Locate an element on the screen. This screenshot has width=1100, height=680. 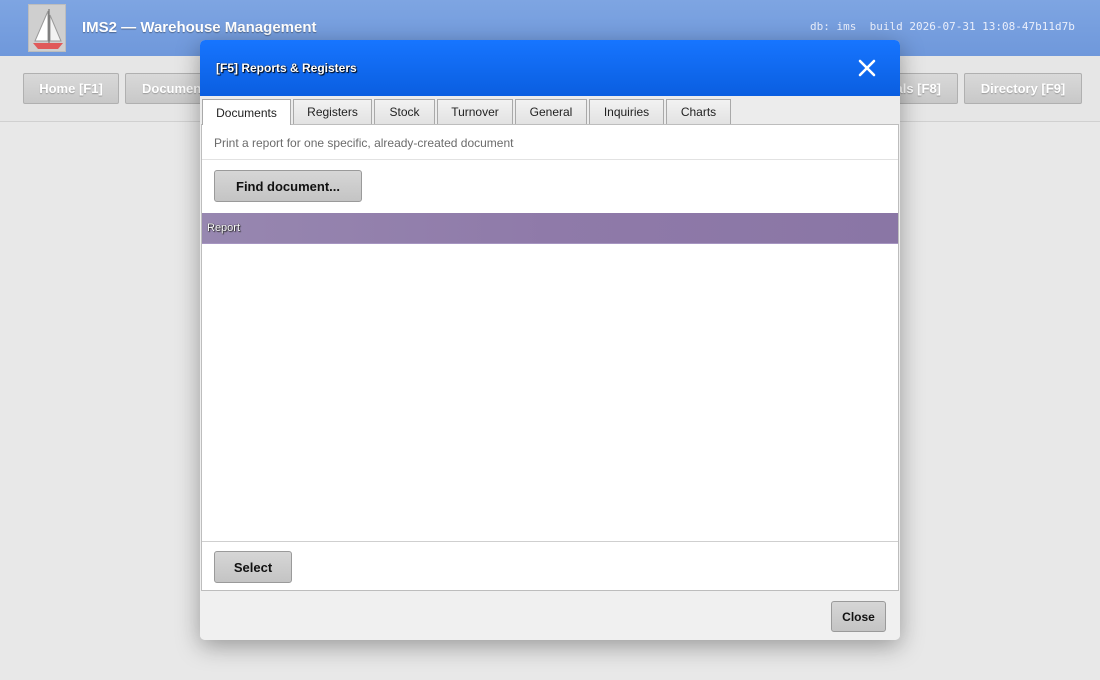
tab-registers: Registers is located at coordinates (332, 111).